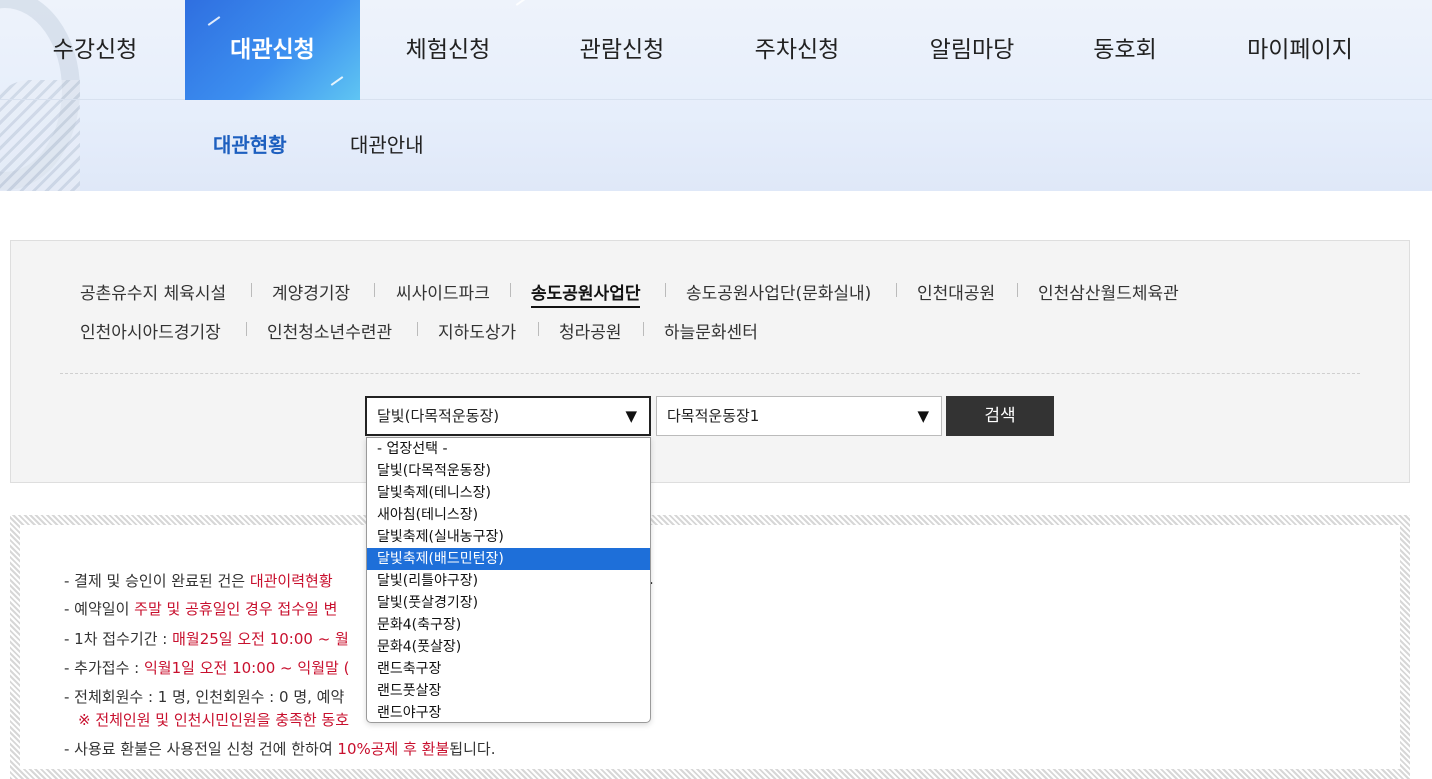  Describe the element at coordinates (206, 639) in the screenshot. I see `notice-line-3: - 1차 접수기간 : 매월25일 오전 10:00 ~ 월` at that location.